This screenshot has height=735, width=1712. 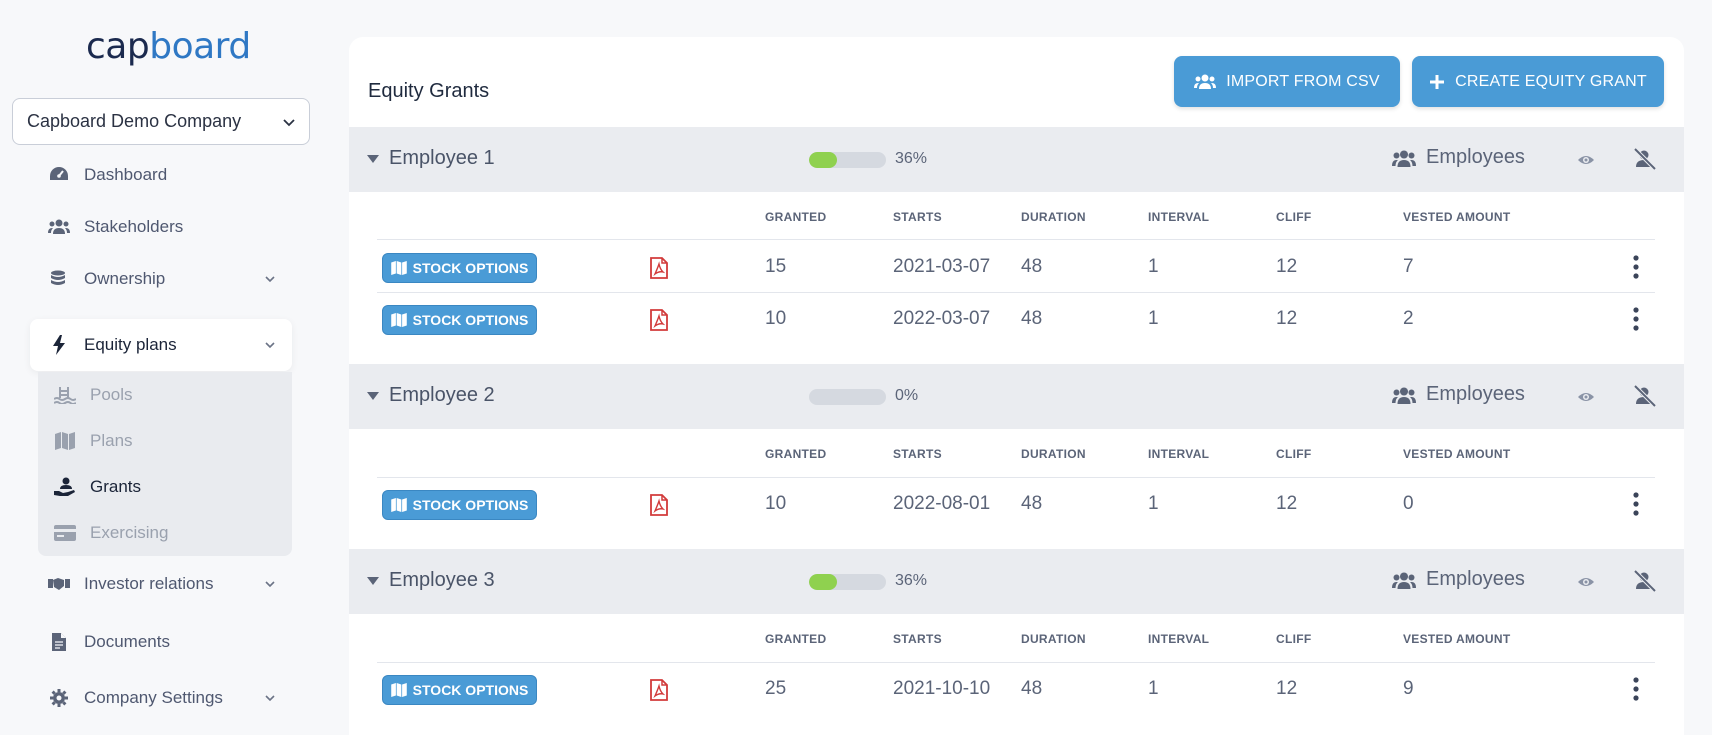 What do you see at coordinates (1408, 266) in the screenshot?
I see `cell-vested-amount: 7` at bounding box center [1408, 266].